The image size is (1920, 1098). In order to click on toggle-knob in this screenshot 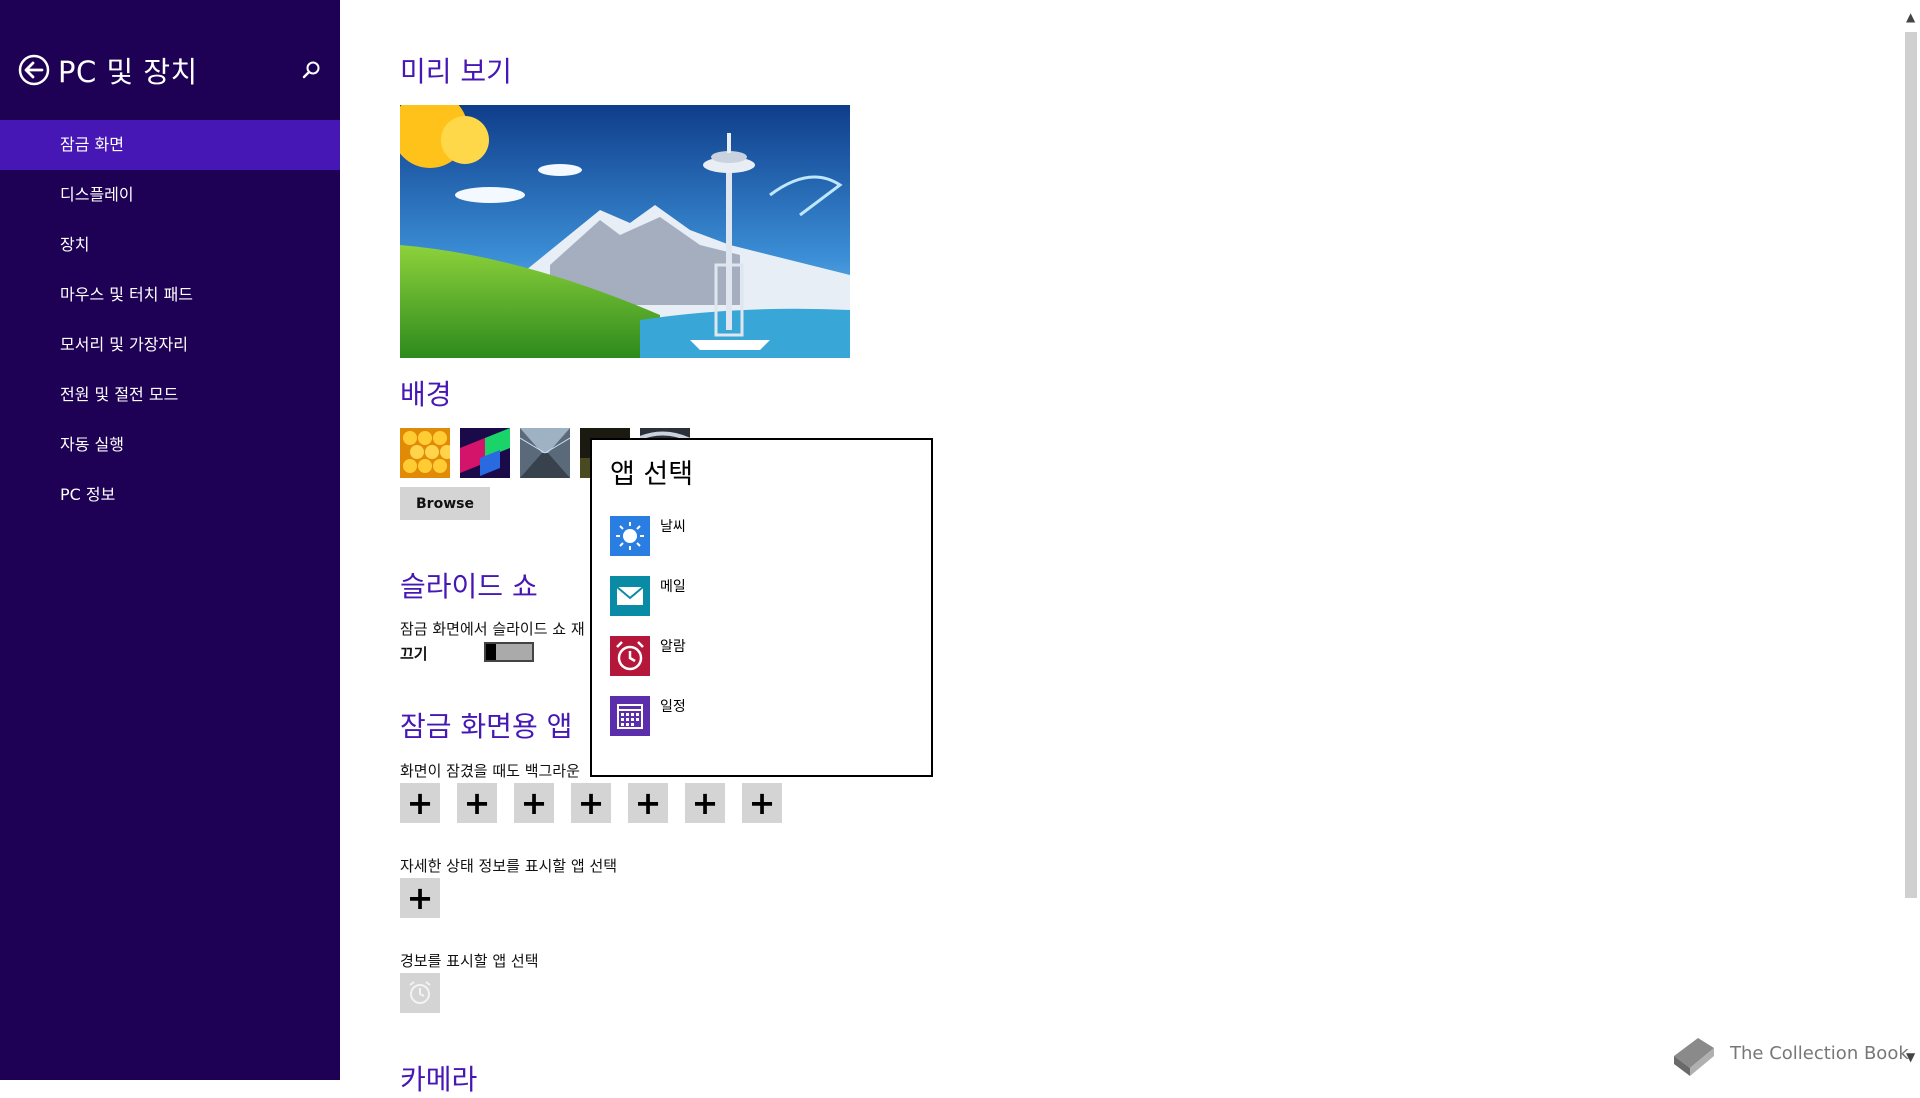, I will do `click(491, 652)`.